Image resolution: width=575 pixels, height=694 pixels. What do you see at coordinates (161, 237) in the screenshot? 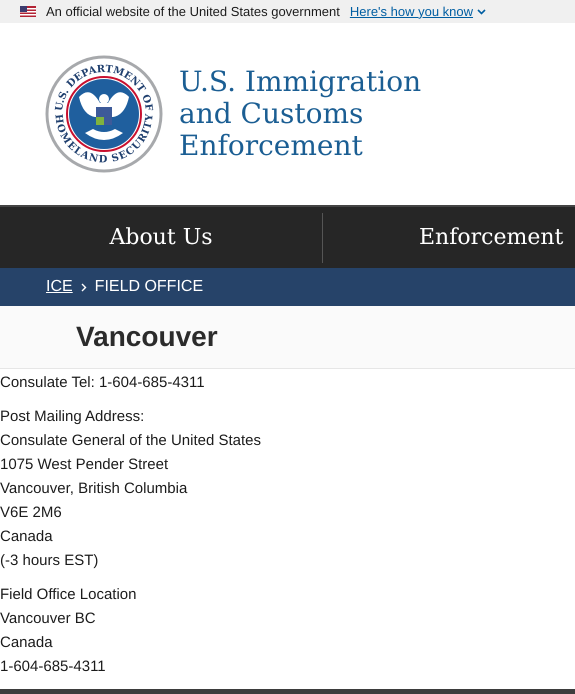
I see `nav-link: About Us` at bounding box center [161, 237].